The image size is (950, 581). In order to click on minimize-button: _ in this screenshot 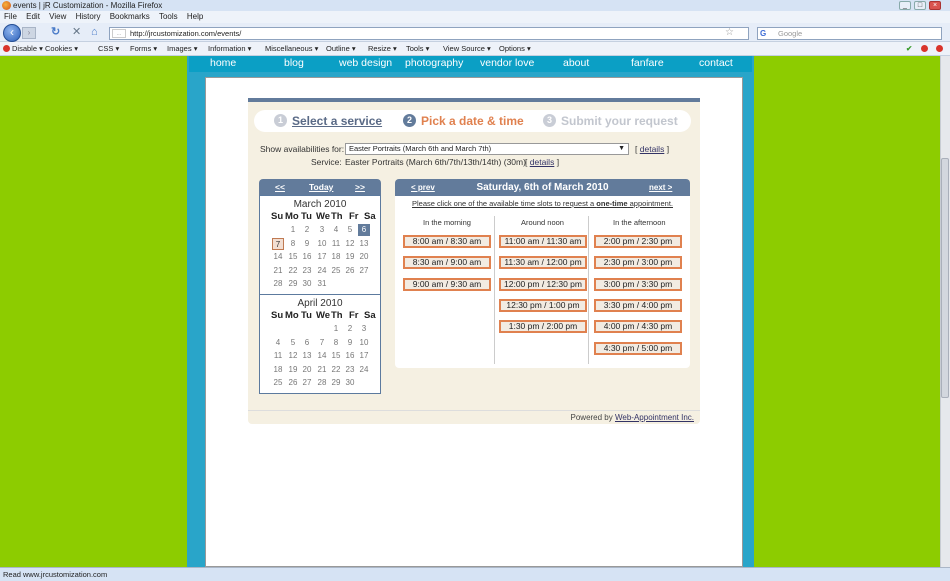, I will do `click(905, 5)`.